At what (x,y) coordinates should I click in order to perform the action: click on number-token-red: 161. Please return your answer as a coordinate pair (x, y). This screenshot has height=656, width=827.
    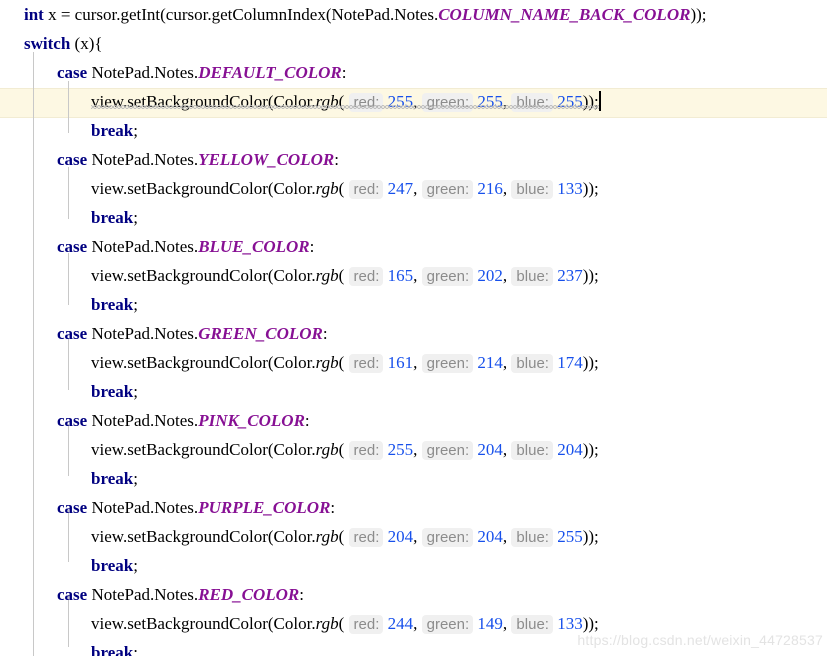
    Looking at the image, I should click on (400, 362).